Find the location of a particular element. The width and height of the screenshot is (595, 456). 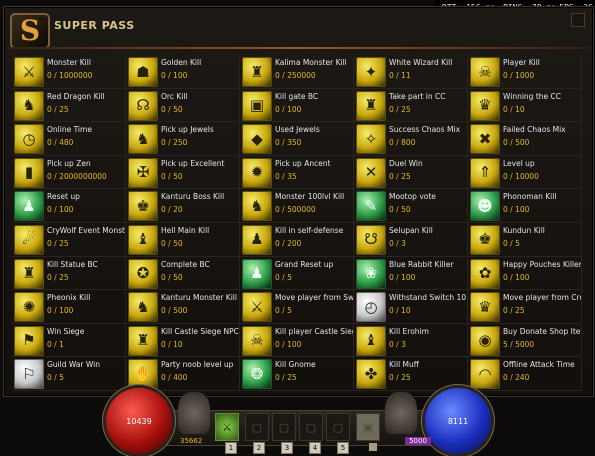

mission-cell: ◷ Online Time 0 / 480 is located at coordinates (69, 139).